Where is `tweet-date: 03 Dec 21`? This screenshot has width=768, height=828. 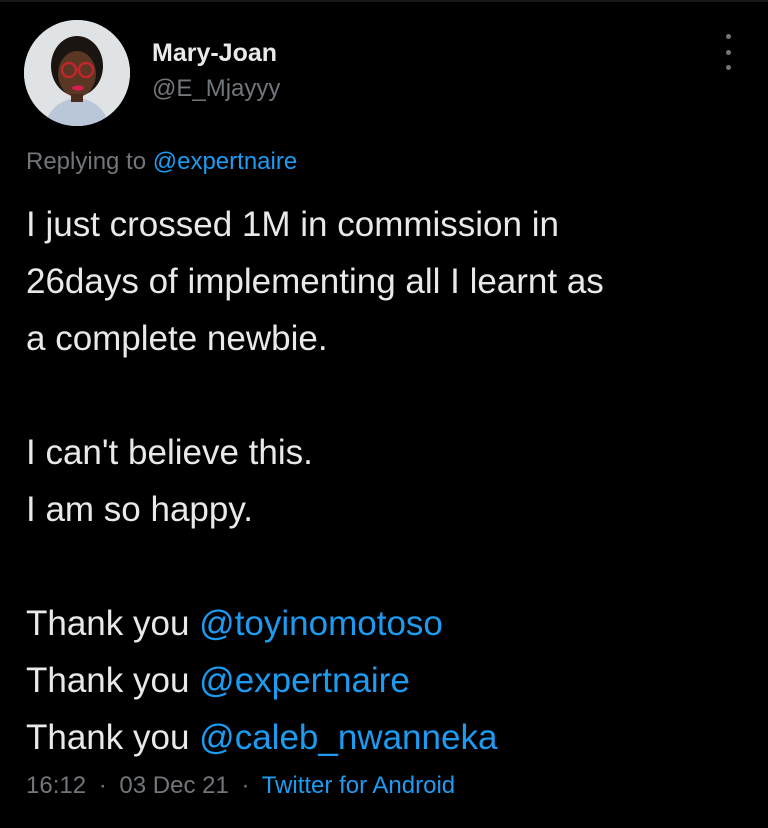
tweet-date: 03 Dec 21 is located at coordinates (173, 785).